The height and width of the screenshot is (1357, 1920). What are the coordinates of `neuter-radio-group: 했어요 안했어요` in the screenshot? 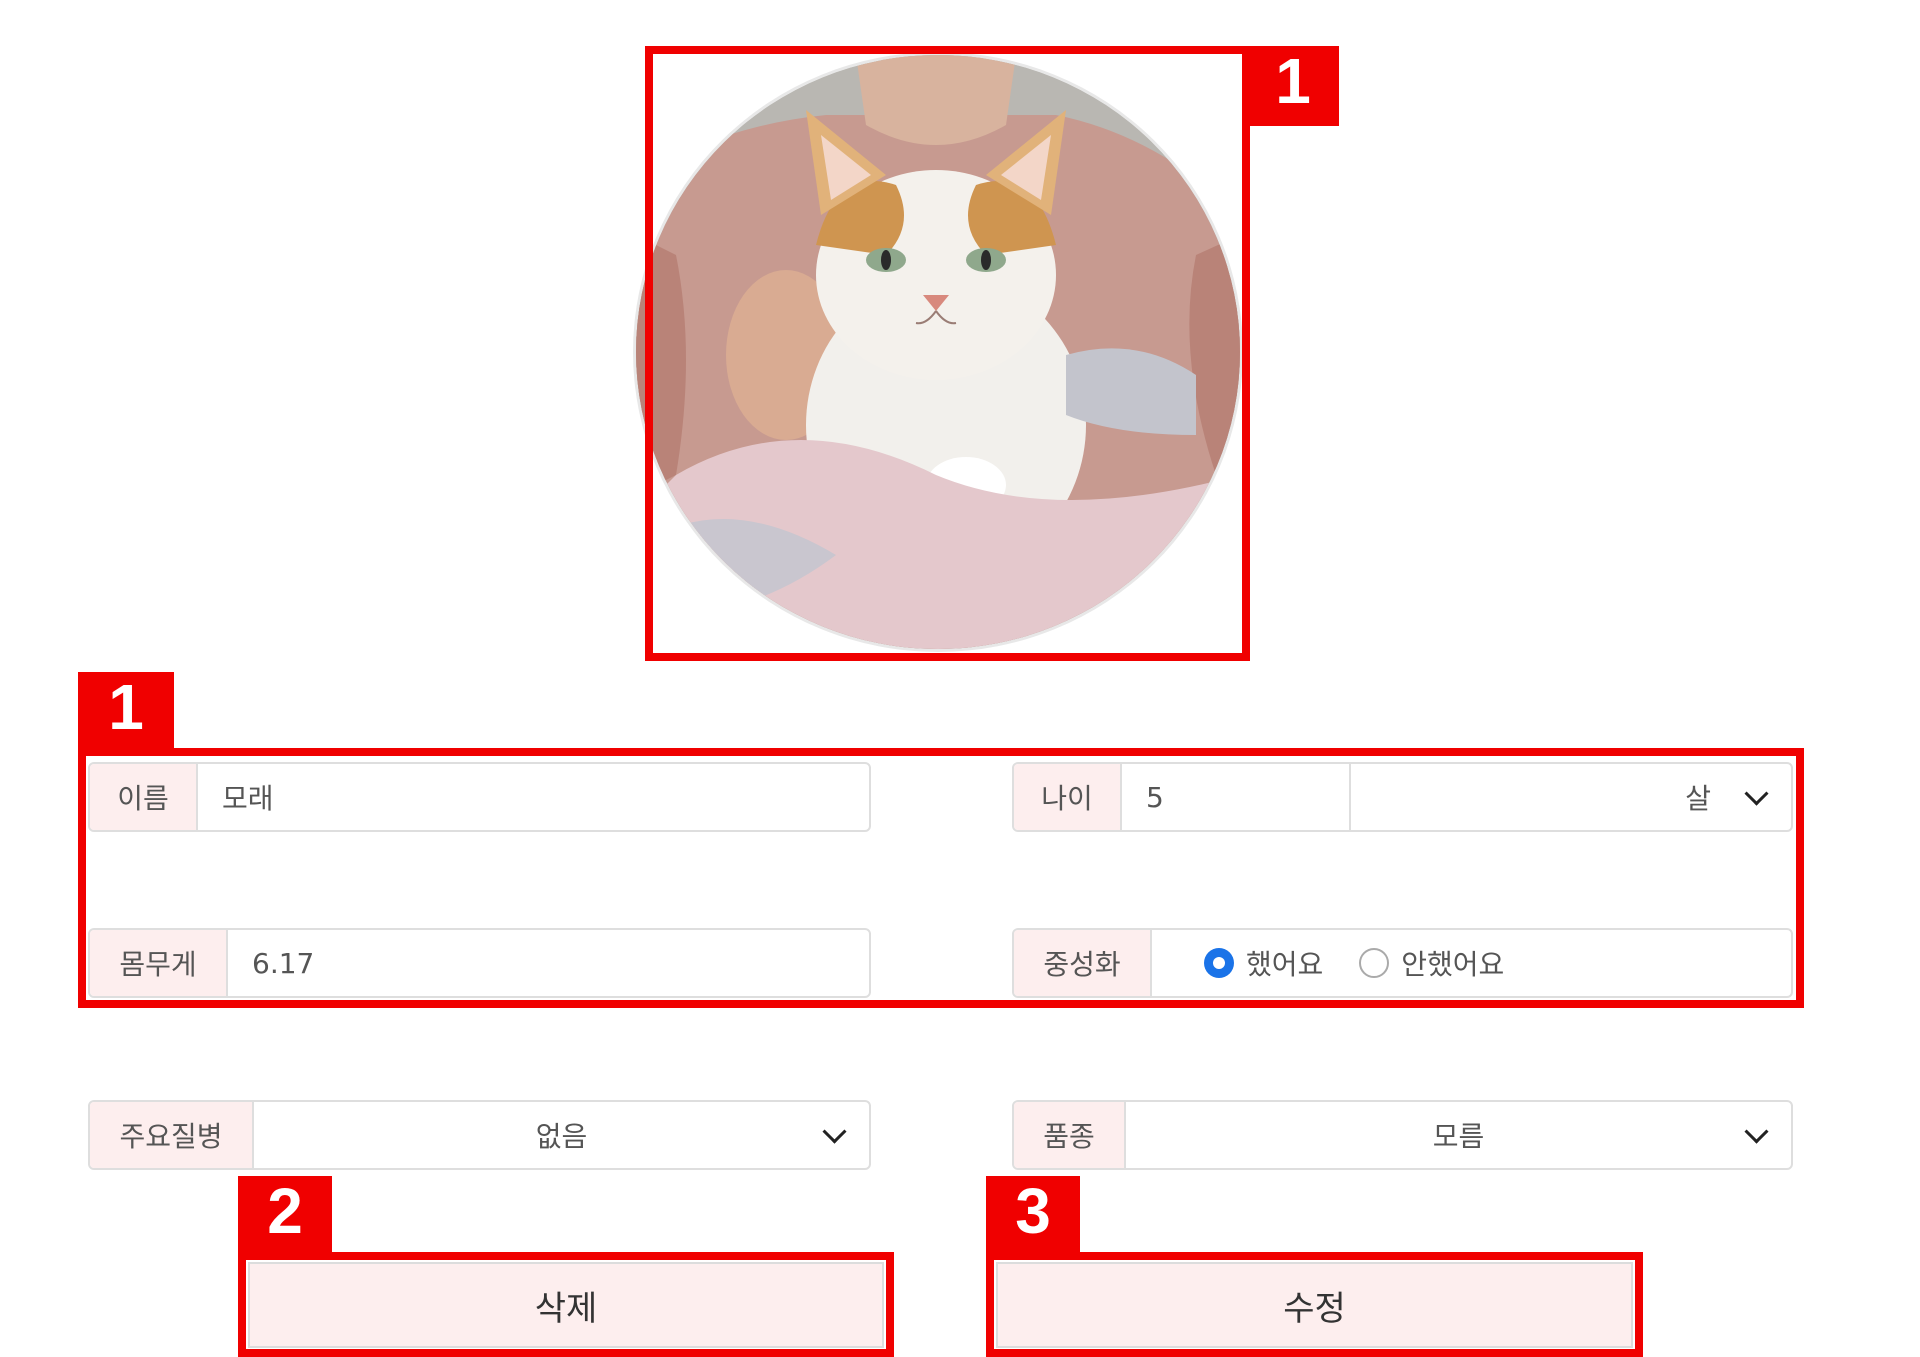 It's located at (1328, 963).